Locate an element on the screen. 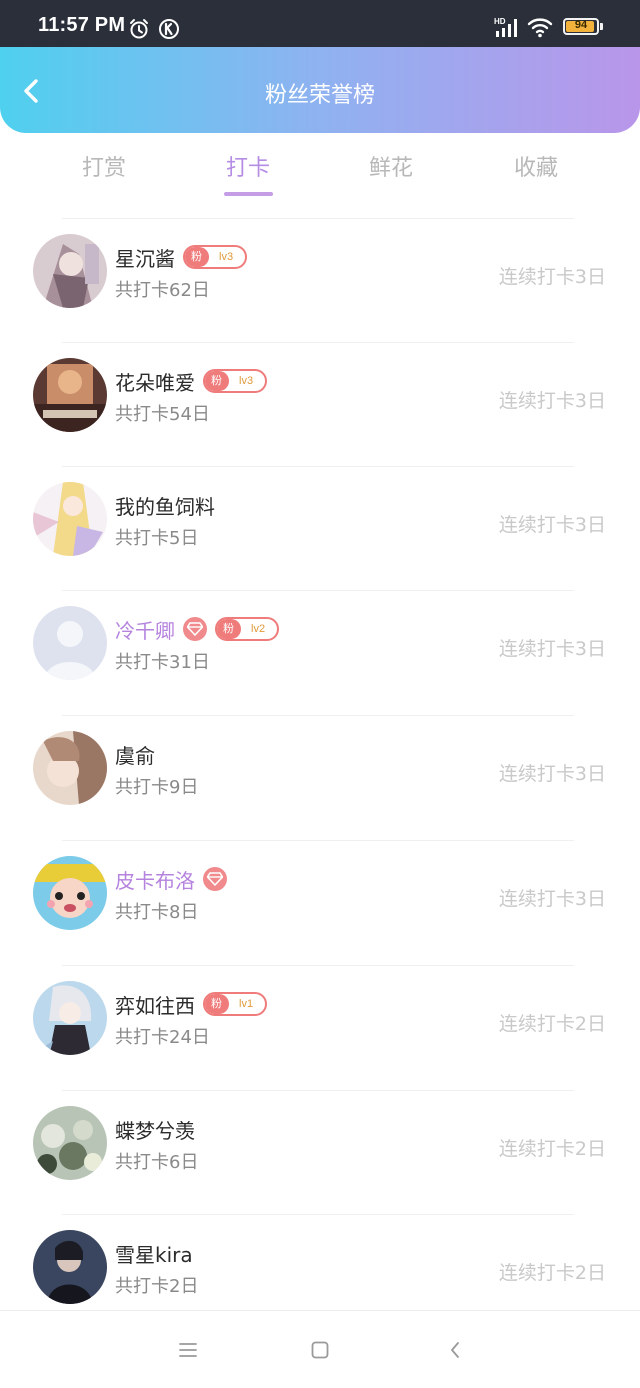  name-line: 蝶梦兮羡 is located at coordinates (155, 1129).